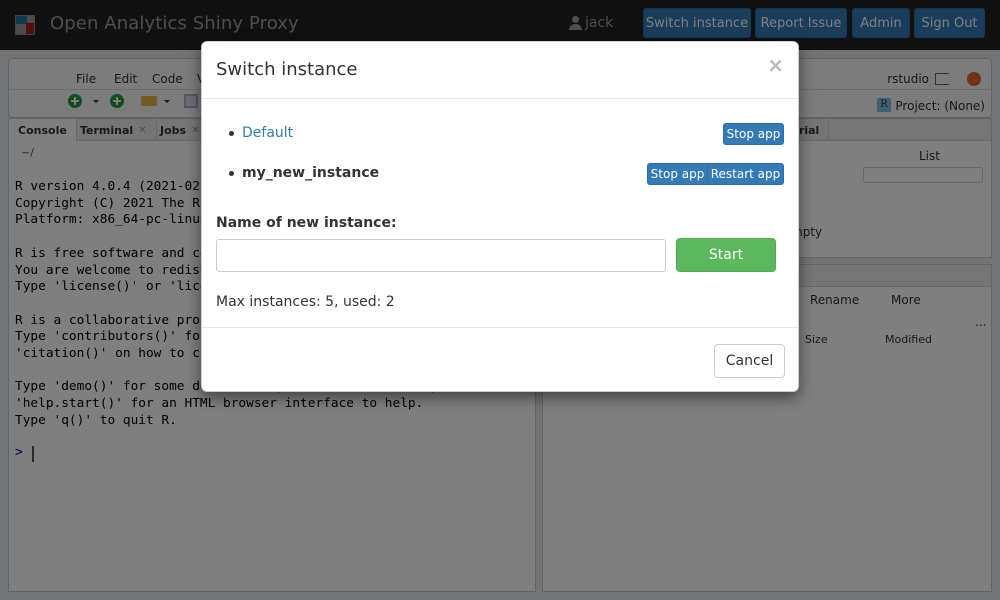 Image resolution: width=1000 pixels, height=600 pixels. I want to click on max-instances-info: Max instances: 5, used: 2, so click(305, 302).